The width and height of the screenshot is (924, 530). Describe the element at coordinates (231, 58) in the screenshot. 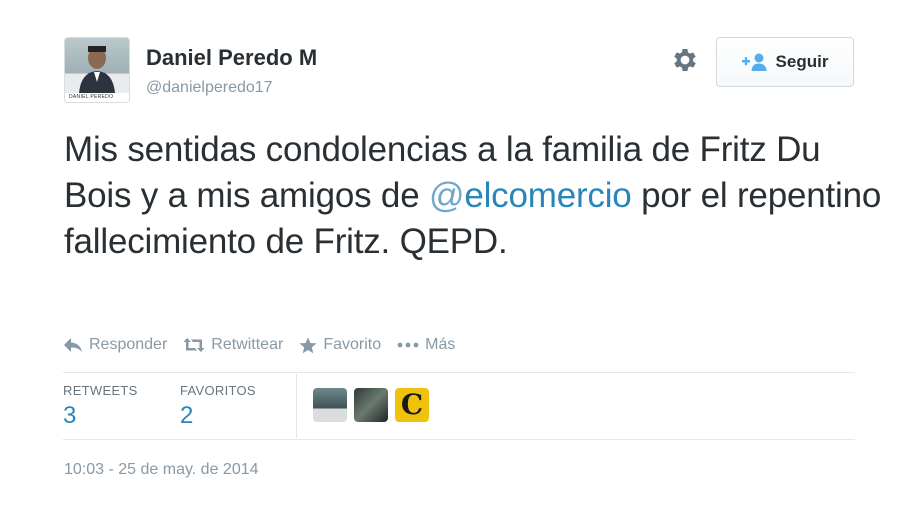

I see `user-name: Daniel Peredo M` at that location.